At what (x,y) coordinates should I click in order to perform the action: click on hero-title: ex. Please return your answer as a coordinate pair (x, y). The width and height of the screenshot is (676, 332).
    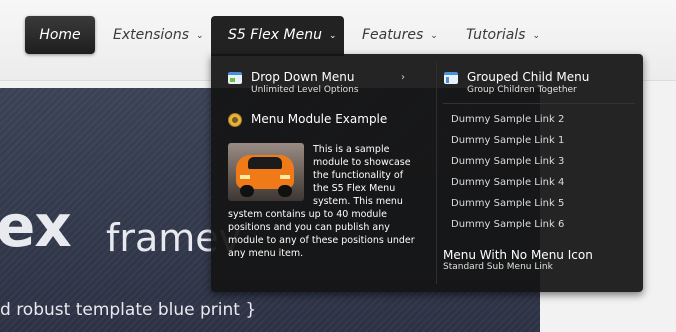
    Looking at the image, I should click on (36, 226).